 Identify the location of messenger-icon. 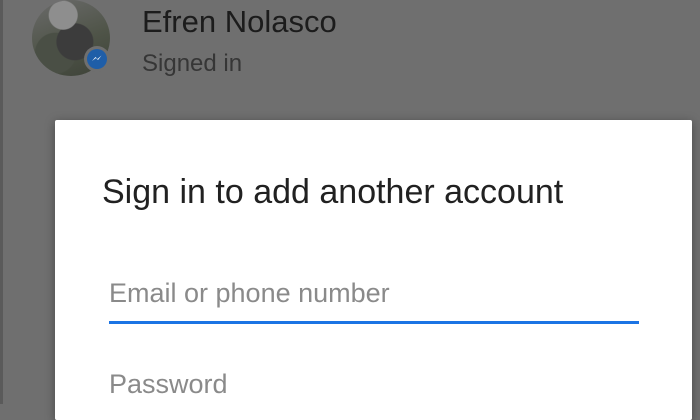
(97, 59).